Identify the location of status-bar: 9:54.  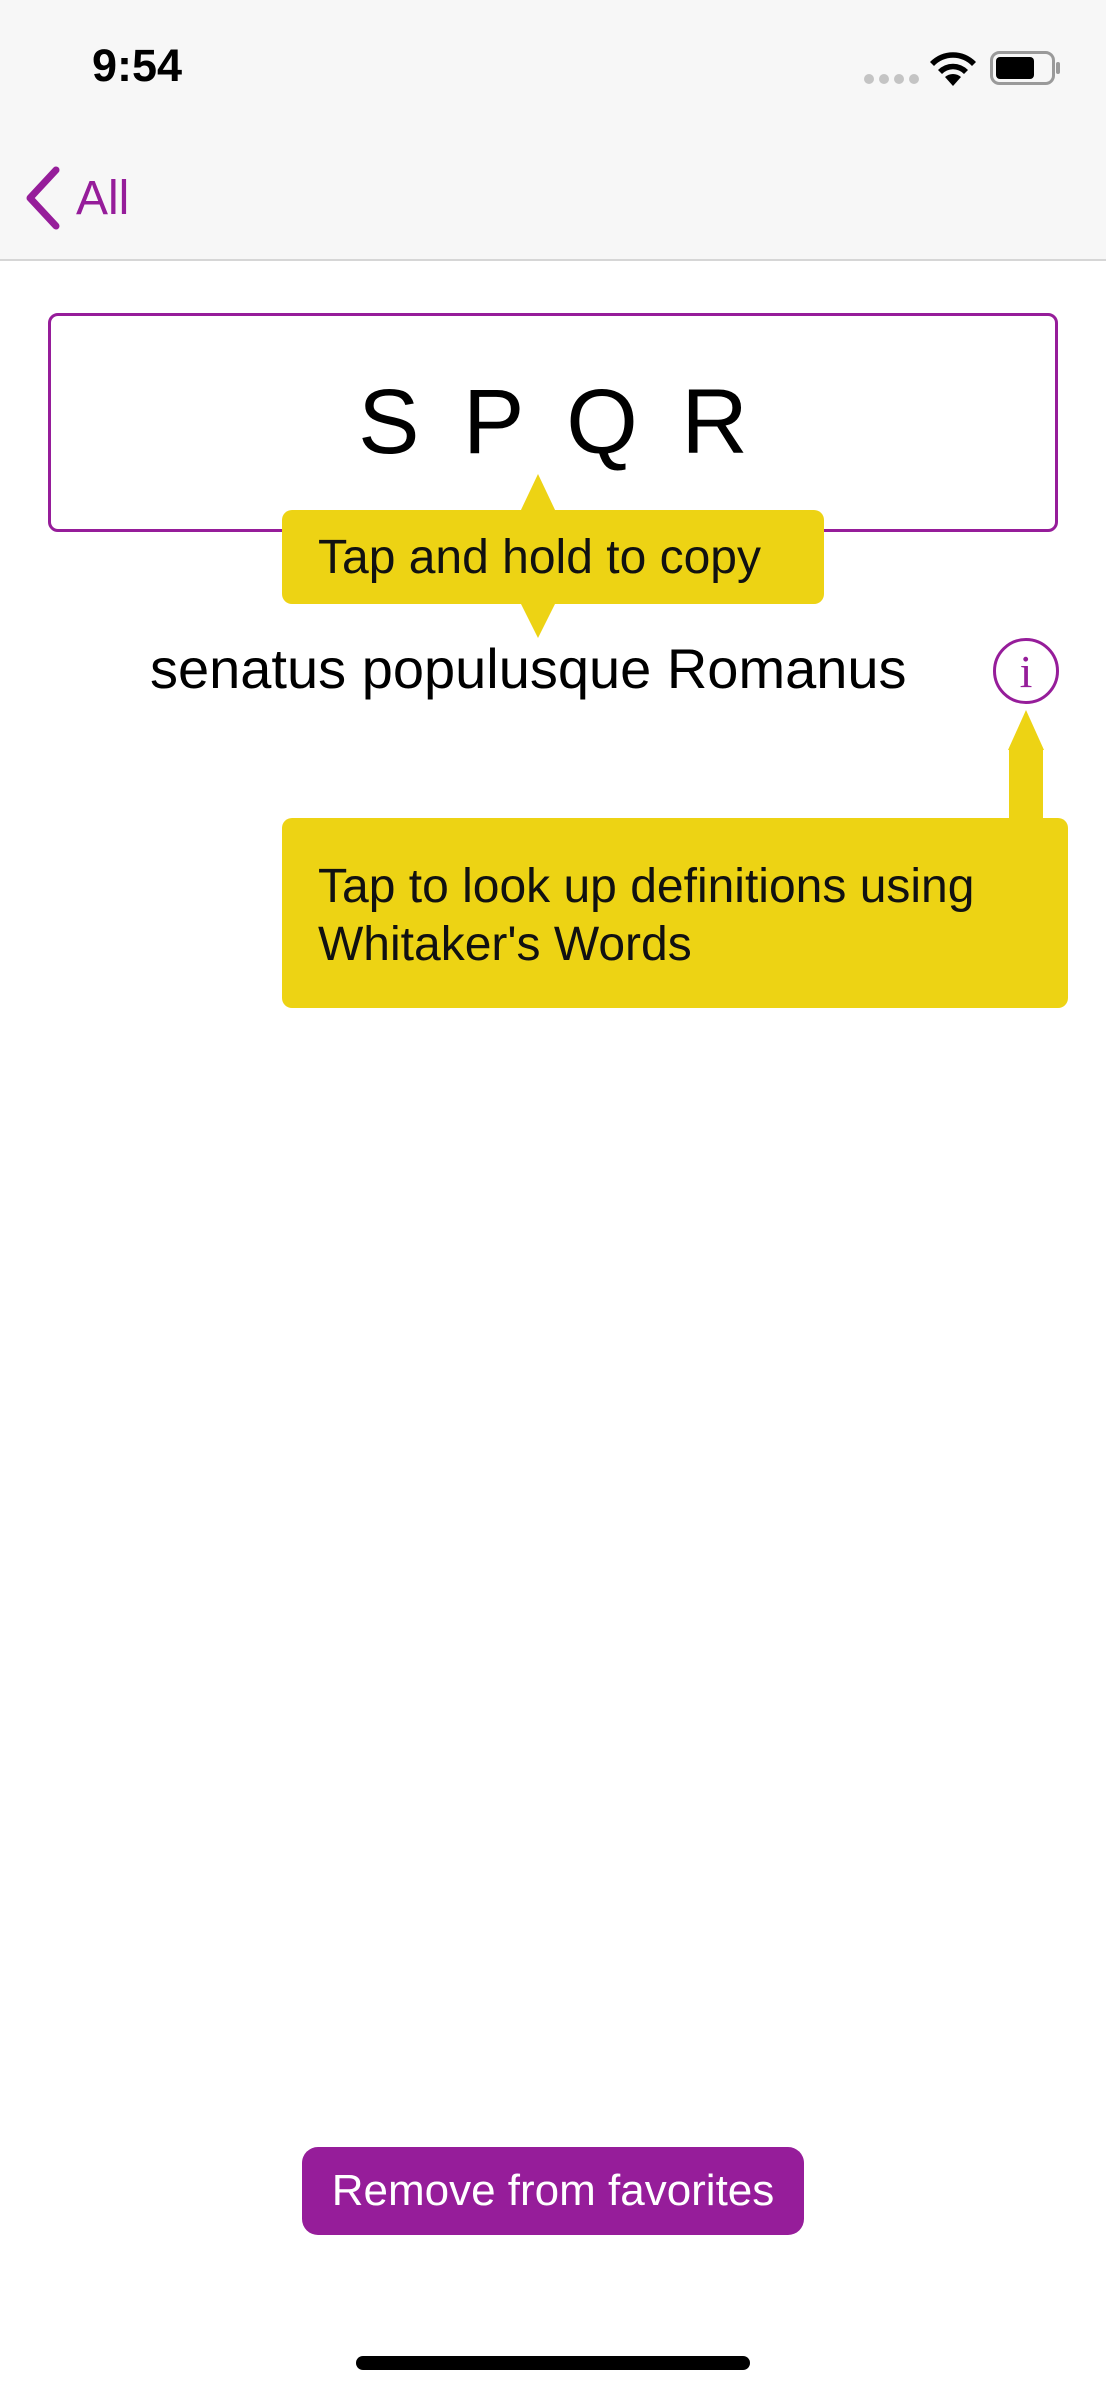
(553, 66).